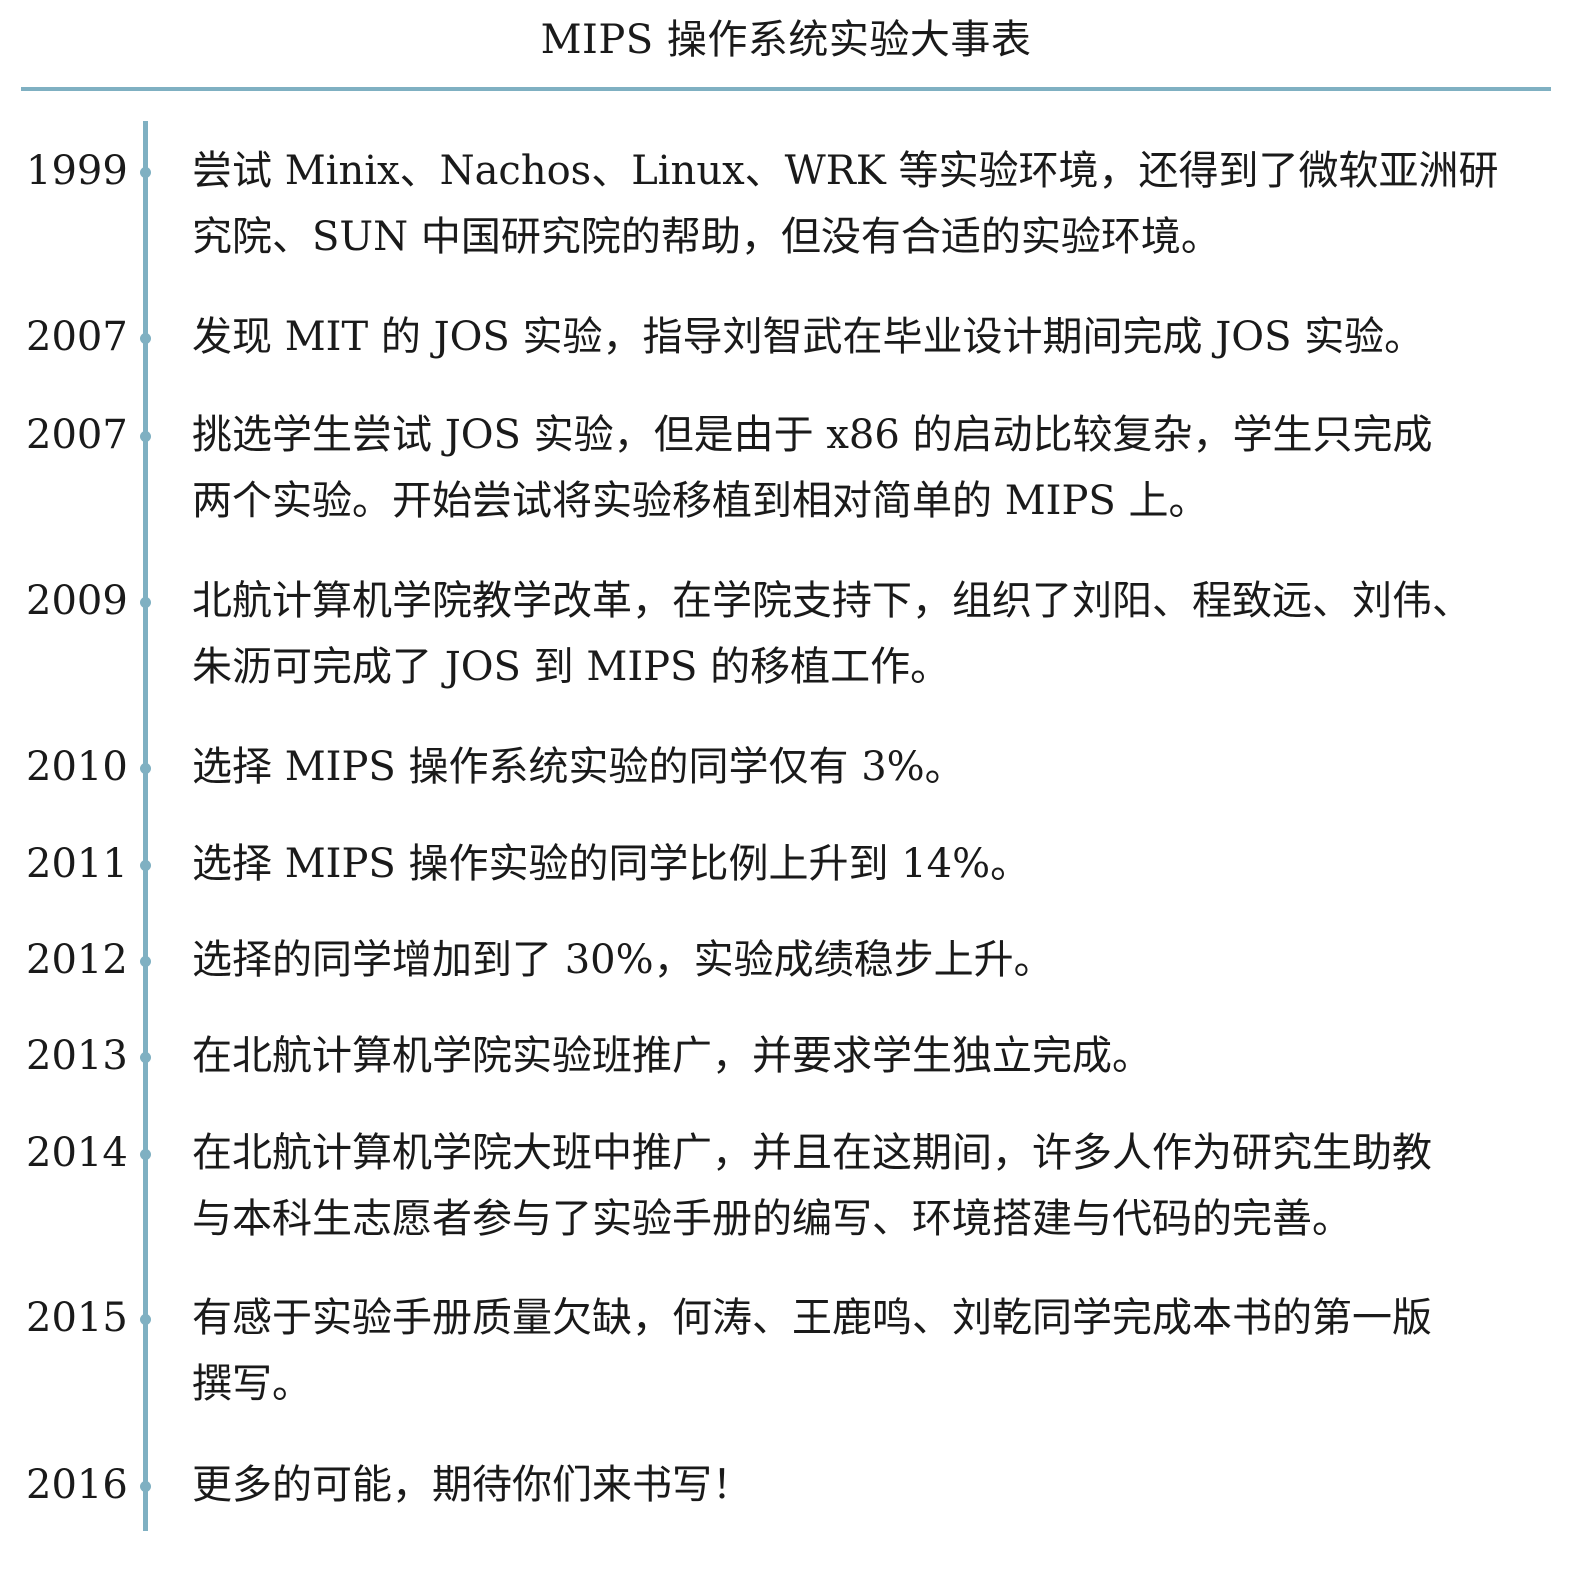 The image size is (1572, 1569). What do you see at coordinates (77, 767) in the screenshot?
I see `event-year: 2010` at bounding box center [77, 767].